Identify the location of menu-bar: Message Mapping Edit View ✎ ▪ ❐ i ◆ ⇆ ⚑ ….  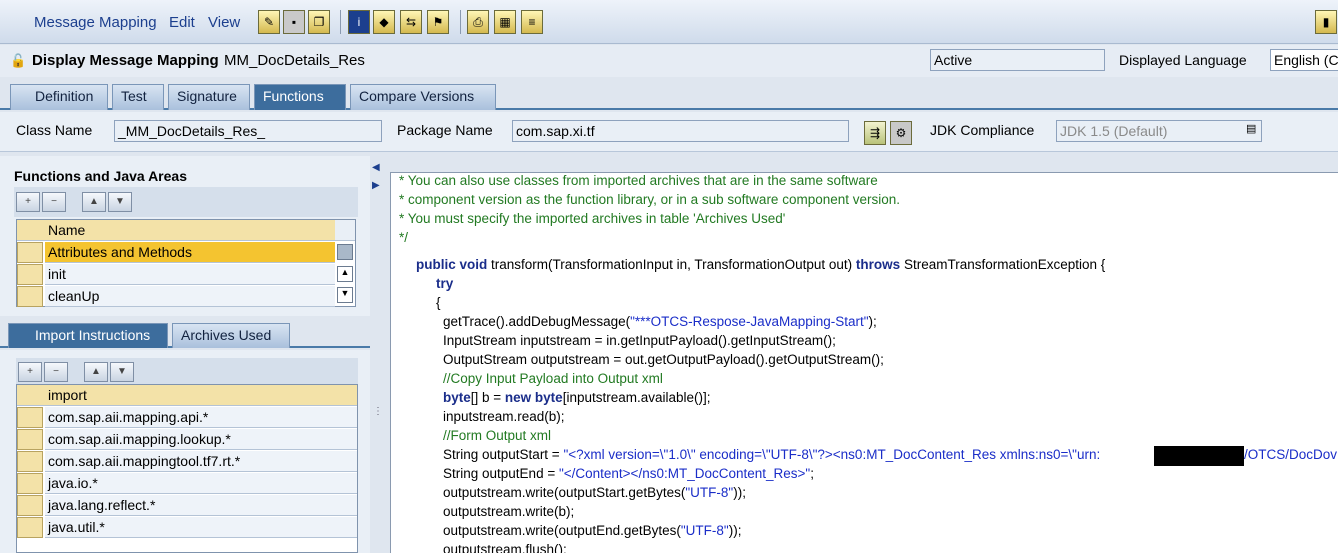
(669, 22).